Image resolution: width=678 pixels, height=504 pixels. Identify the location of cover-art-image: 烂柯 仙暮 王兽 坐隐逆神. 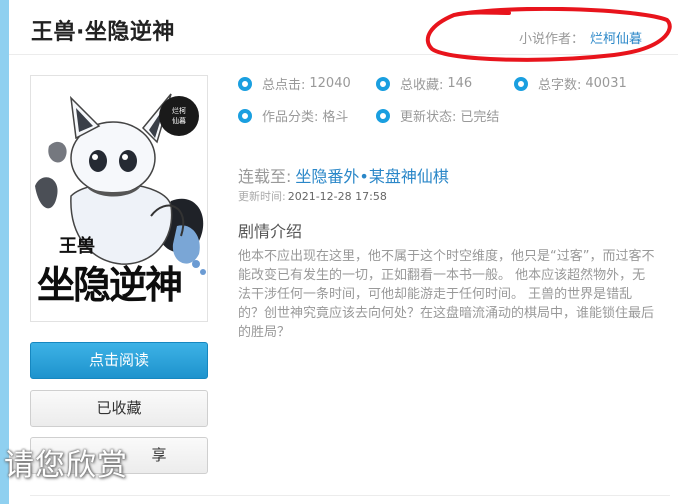
(119, 198).